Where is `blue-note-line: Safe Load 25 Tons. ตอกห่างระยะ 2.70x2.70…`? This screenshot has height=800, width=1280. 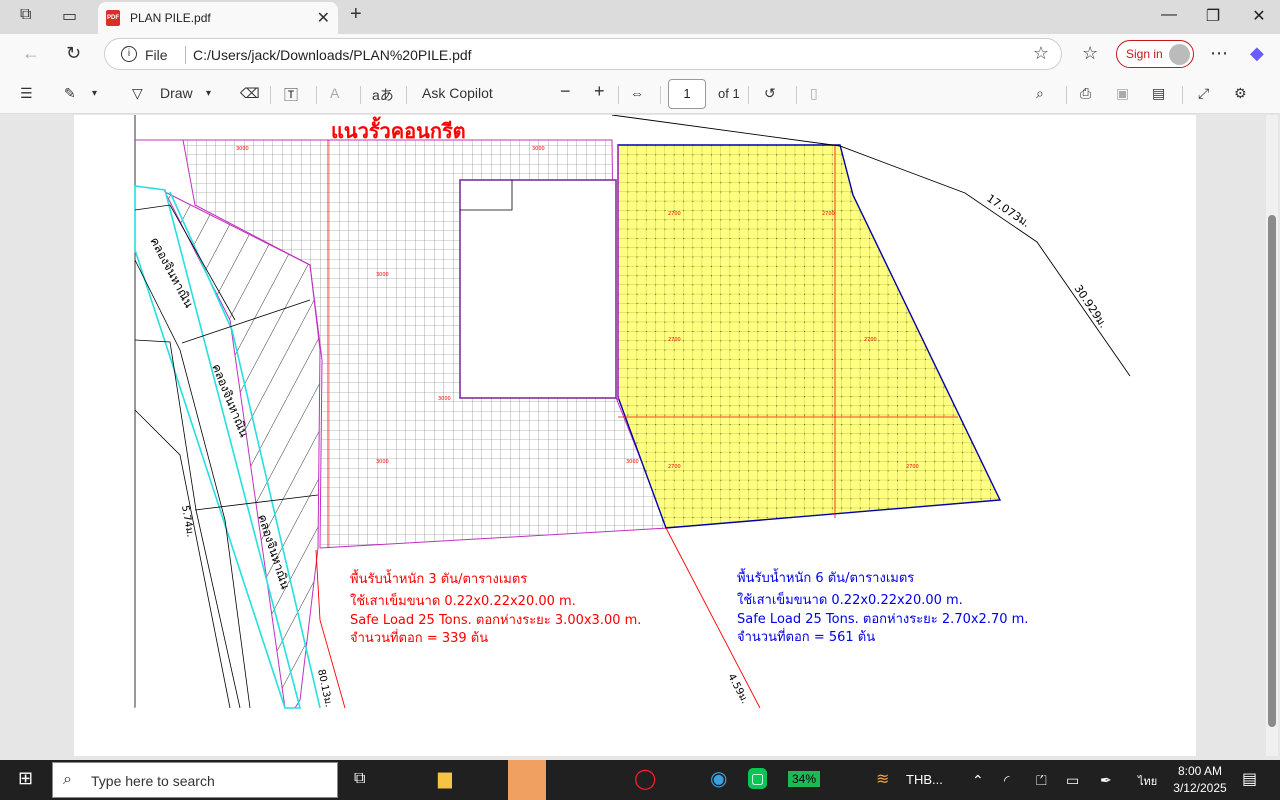
blue-note-line: Safe Load 25 Tons. ตอกห่างระยะ 2.70x2.70… is located at coordinates (882, 619).